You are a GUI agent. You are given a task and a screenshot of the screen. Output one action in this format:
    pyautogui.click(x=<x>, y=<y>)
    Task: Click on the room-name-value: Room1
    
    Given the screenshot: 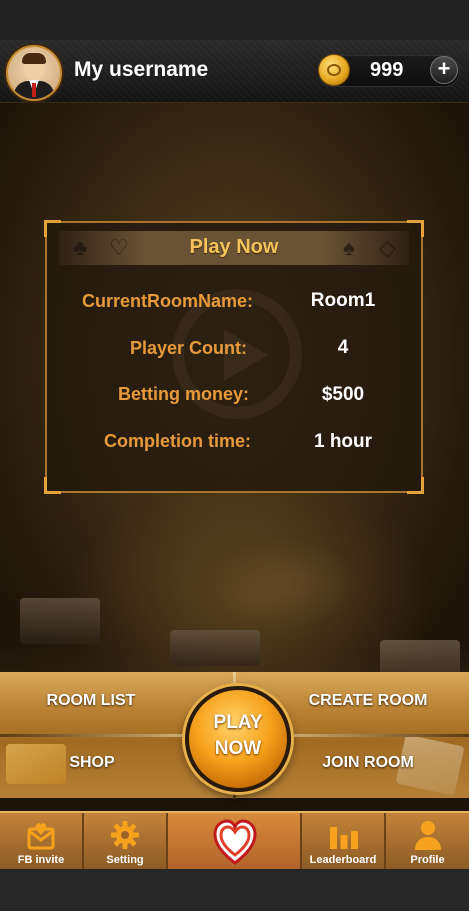 What is the action you would take?
    pyautogui.click(x=343, y=300)
    